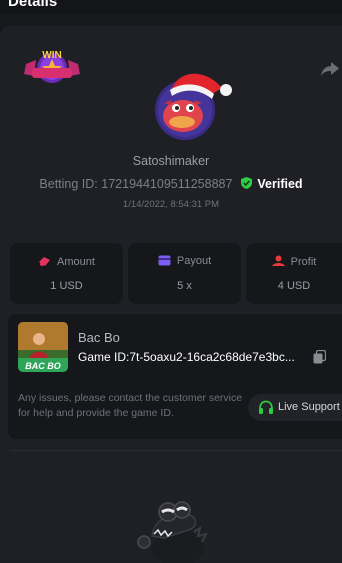 The height and width of the screenshot is (563, 342). I want to click on stat-profit-label: Profit, so click(303, 262).